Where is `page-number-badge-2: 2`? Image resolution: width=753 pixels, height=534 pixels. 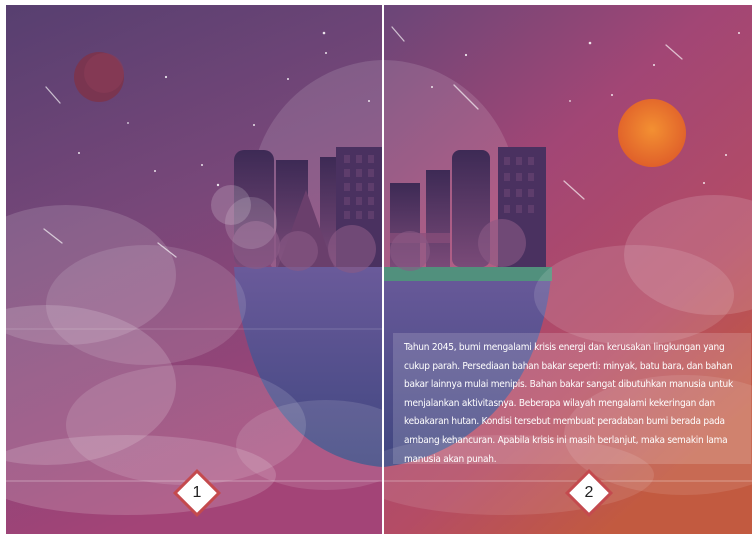
page-number-badge-2: 2 is located at coordinates (589, 493).